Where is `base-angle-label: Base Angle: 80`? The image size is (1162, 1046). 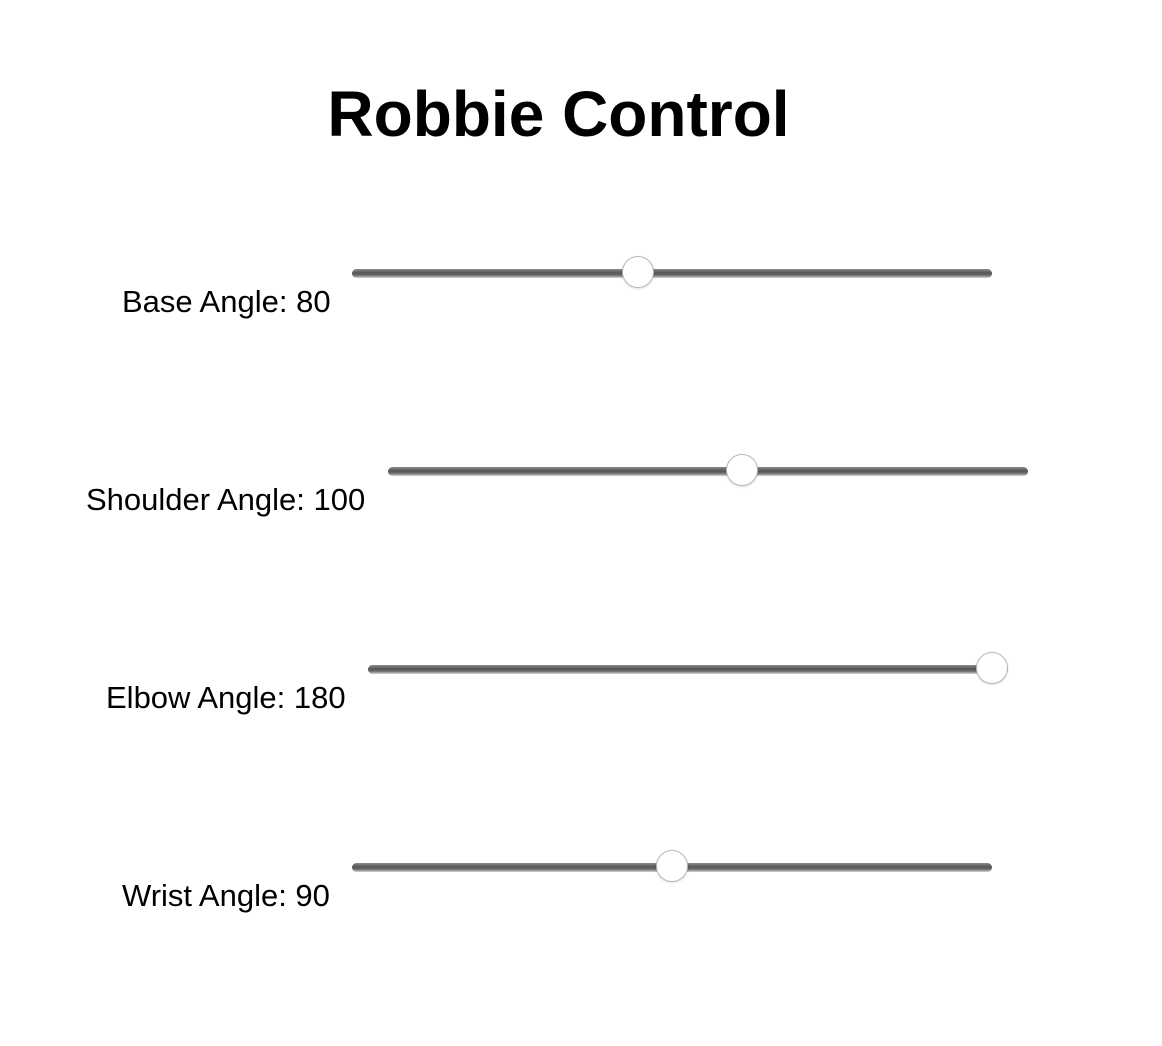 base-angle-label: Base Angle: 80 is located at coordinates (226, 301).